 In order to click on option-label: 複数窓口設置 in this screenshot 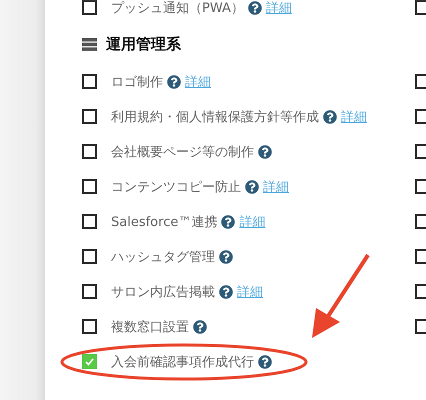, I will do `click(150, 327)`.